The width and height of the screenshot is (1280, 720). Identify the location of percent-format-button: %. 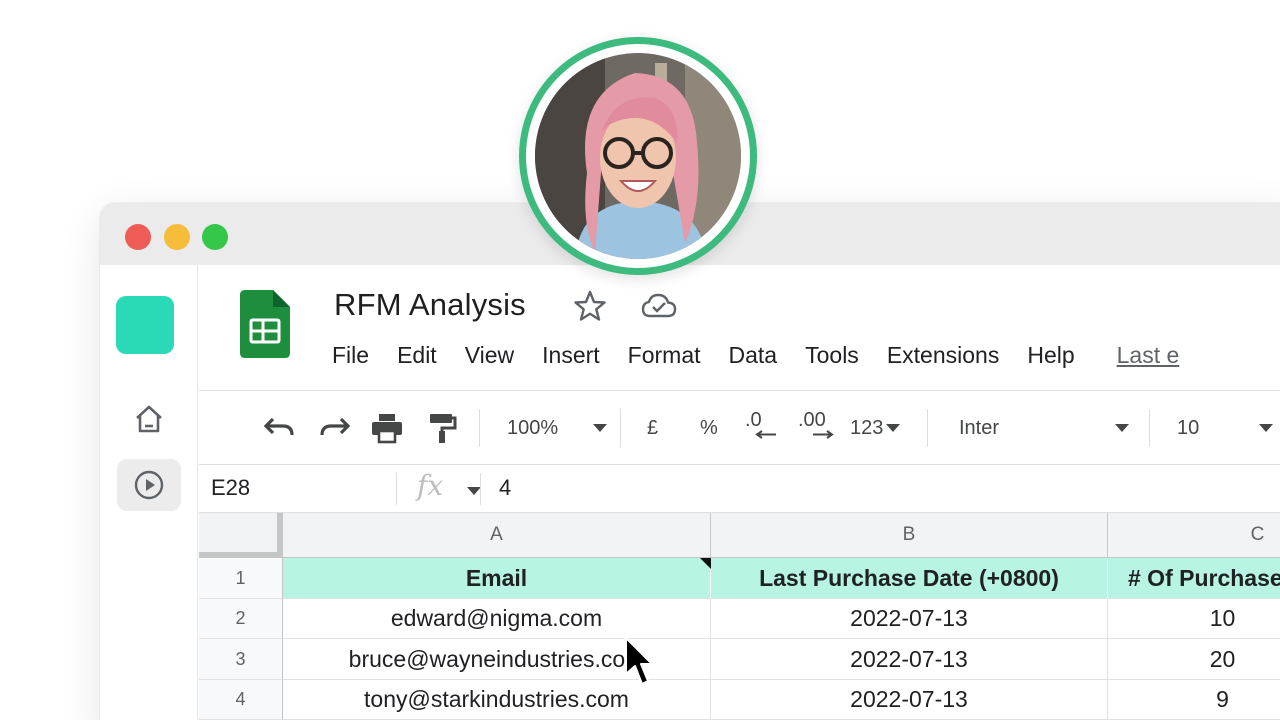
(709, 428).